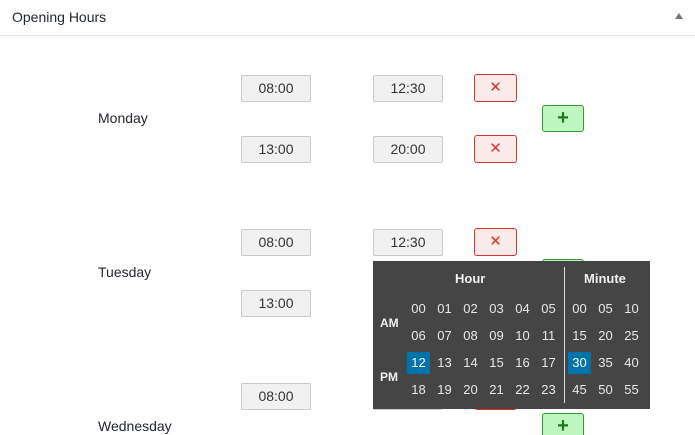 This screenshot has height=435, width=695. I want to click on minute-option: 00, so click(579, 309).